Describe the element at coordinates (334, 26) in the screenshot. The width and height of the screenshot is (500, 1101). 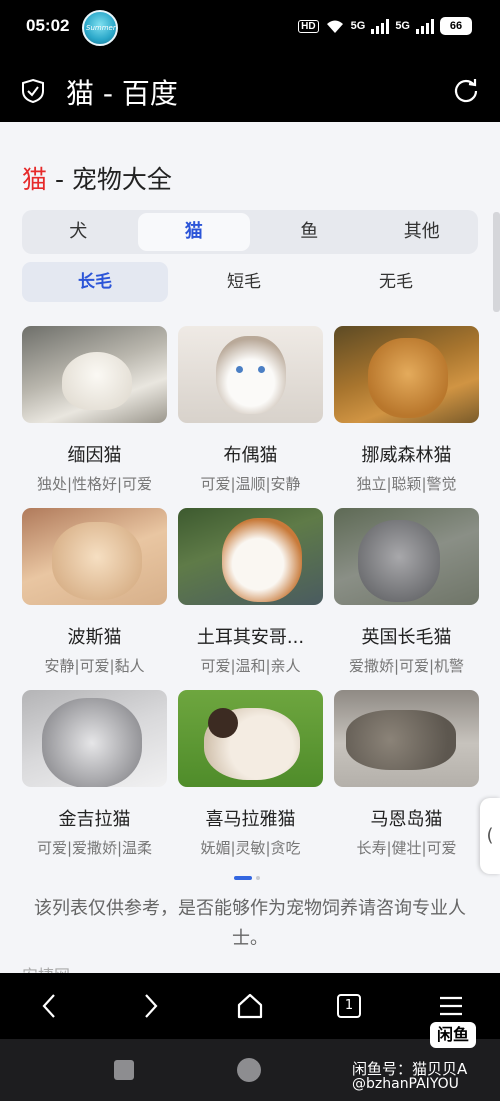
I see `wifi-icon` at that location.